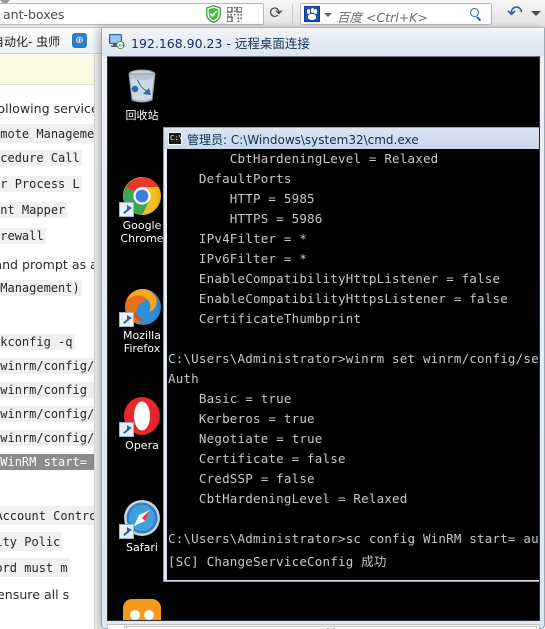  Describe the element at coordinates (141, 306) in the screenshot. I see `mozilla-firefox-icon` at that location.